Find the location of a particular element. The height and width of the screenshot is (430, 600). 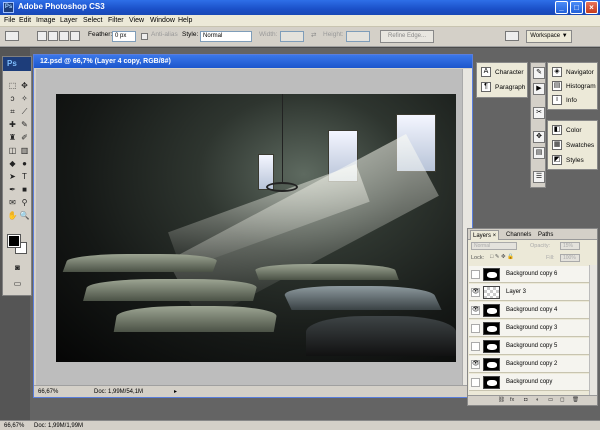

menu-view: View is located at coordinates (136, 20).